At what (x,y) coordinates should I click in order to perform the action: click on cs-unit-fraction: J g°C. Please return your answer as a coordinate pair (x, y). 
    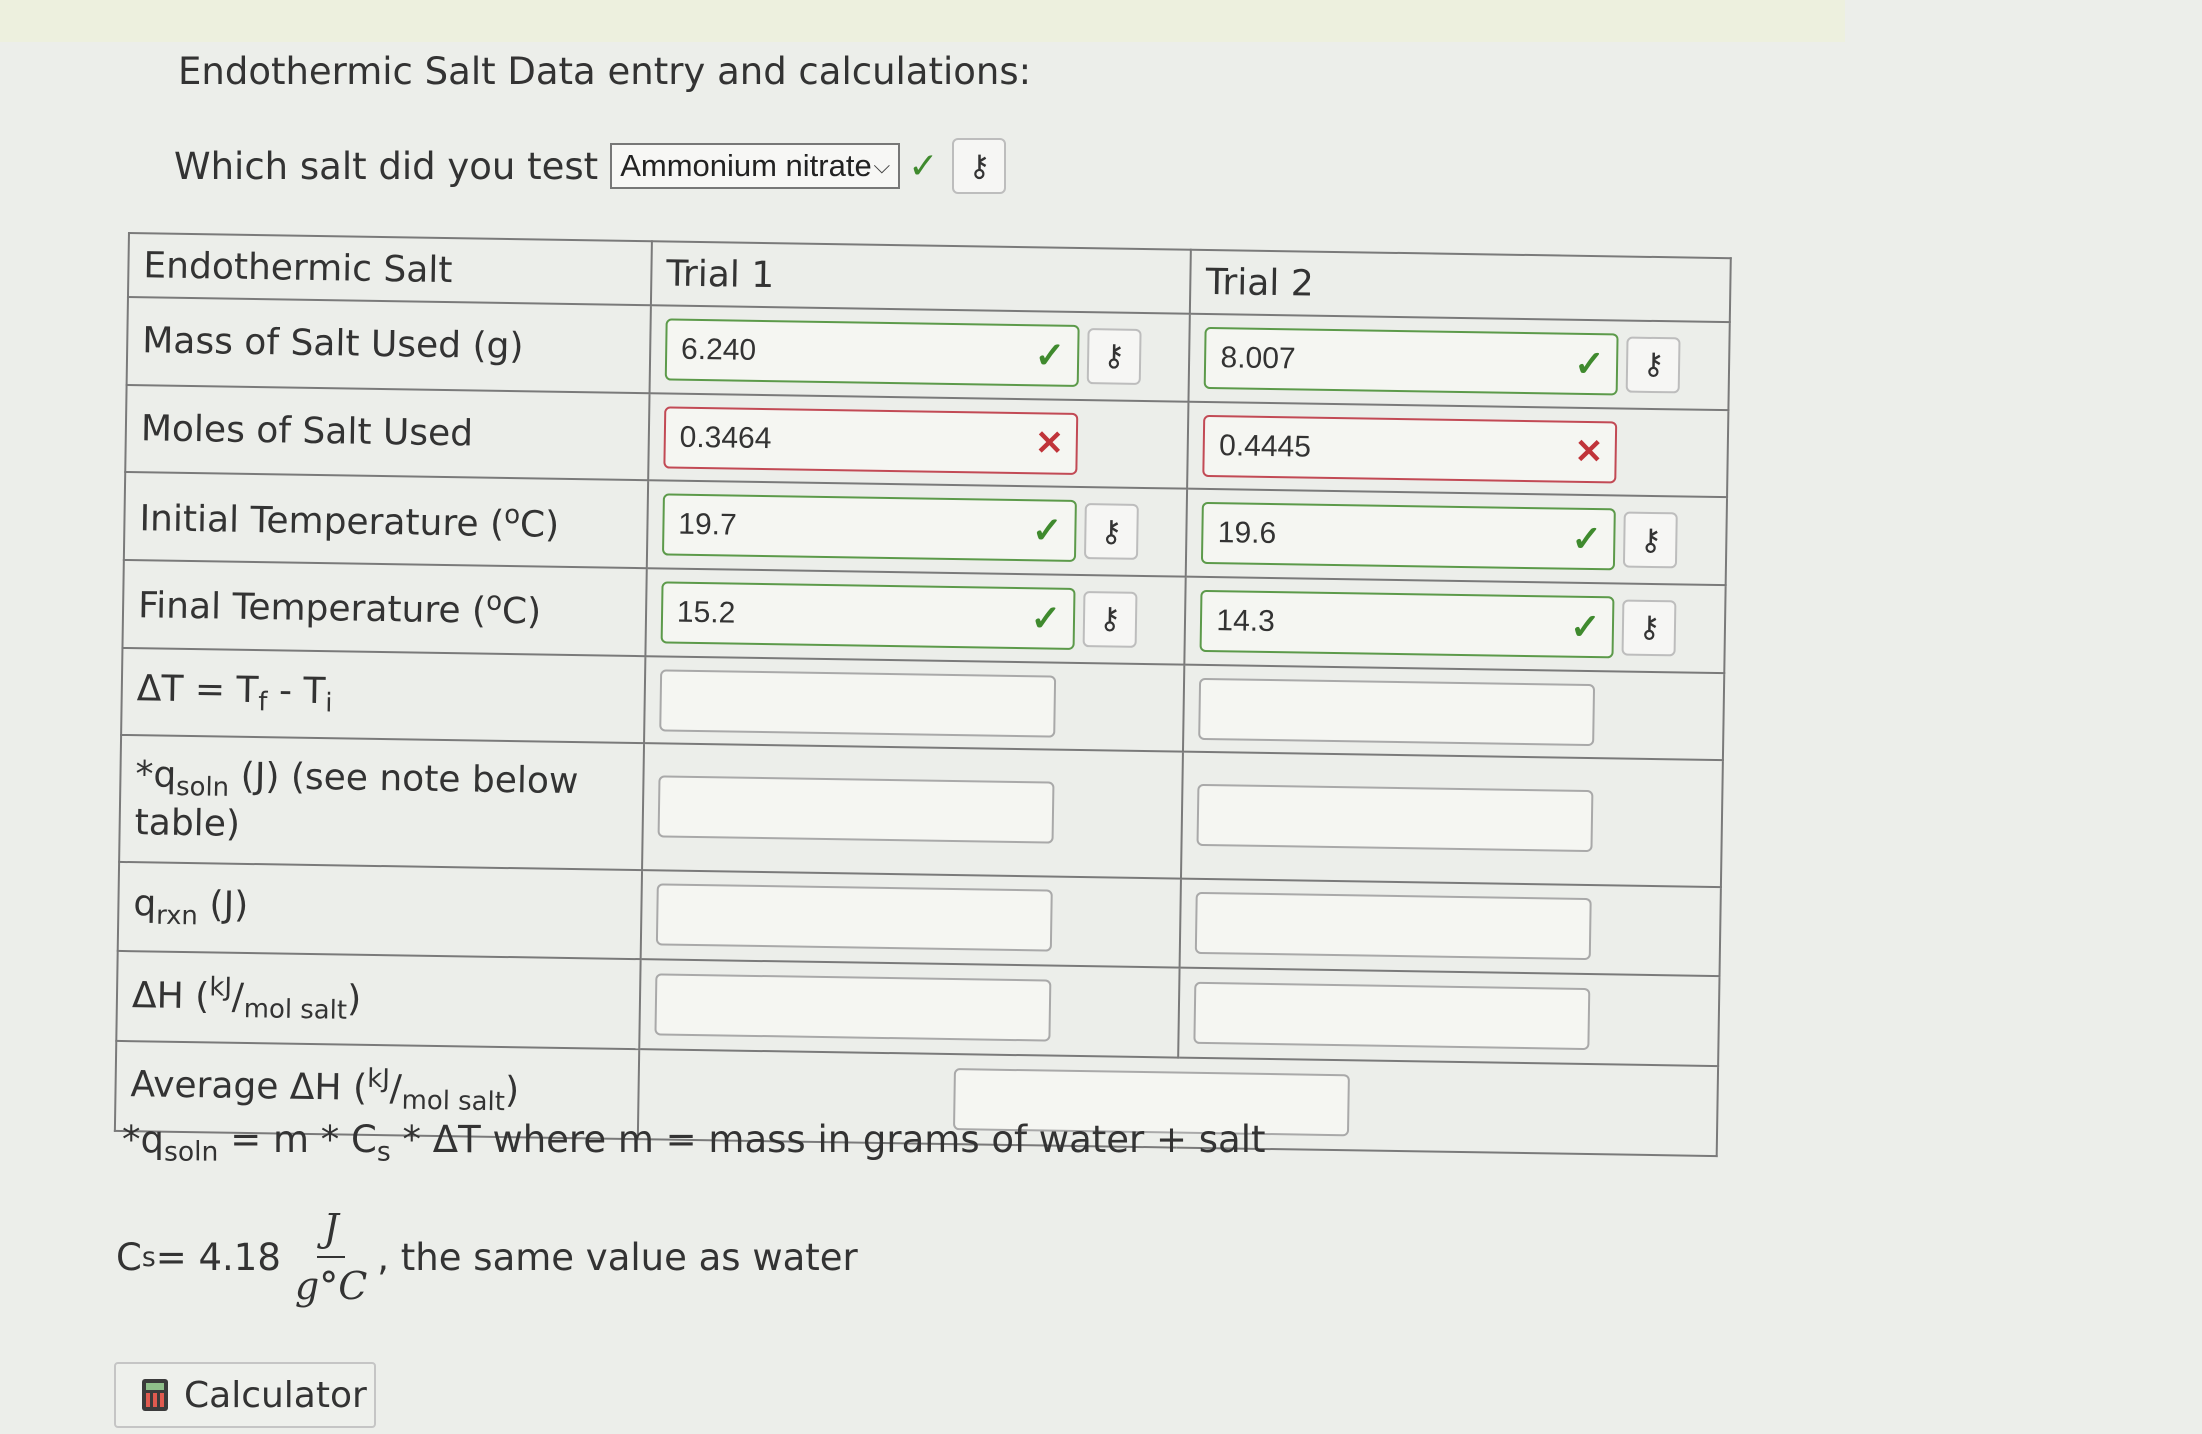
    Looking at the image, I should click on (331, 1257).